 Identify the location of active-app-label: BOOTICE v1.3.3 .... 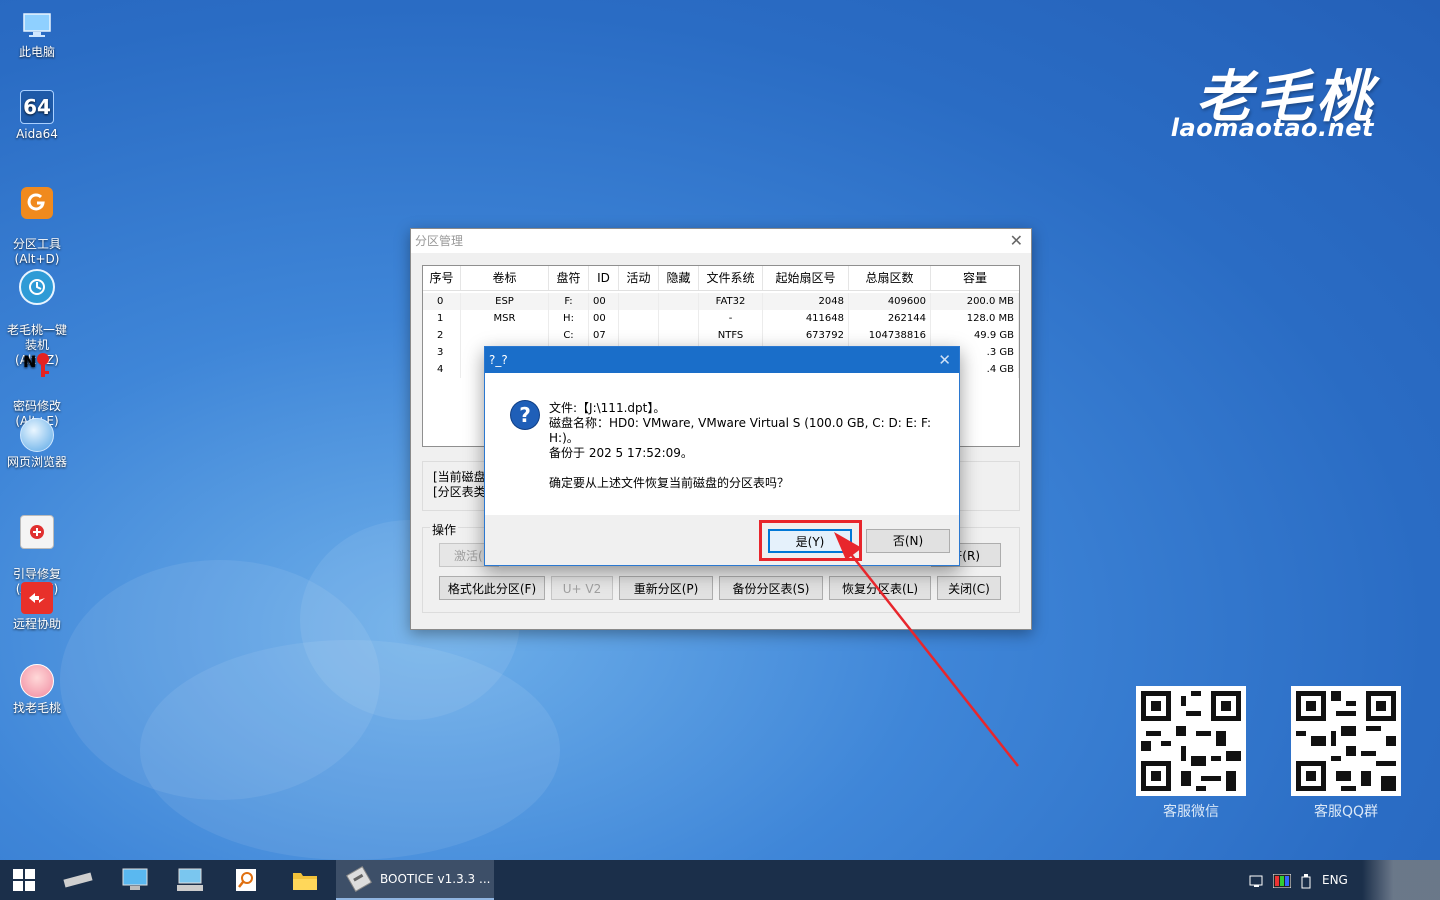
(435, 879).